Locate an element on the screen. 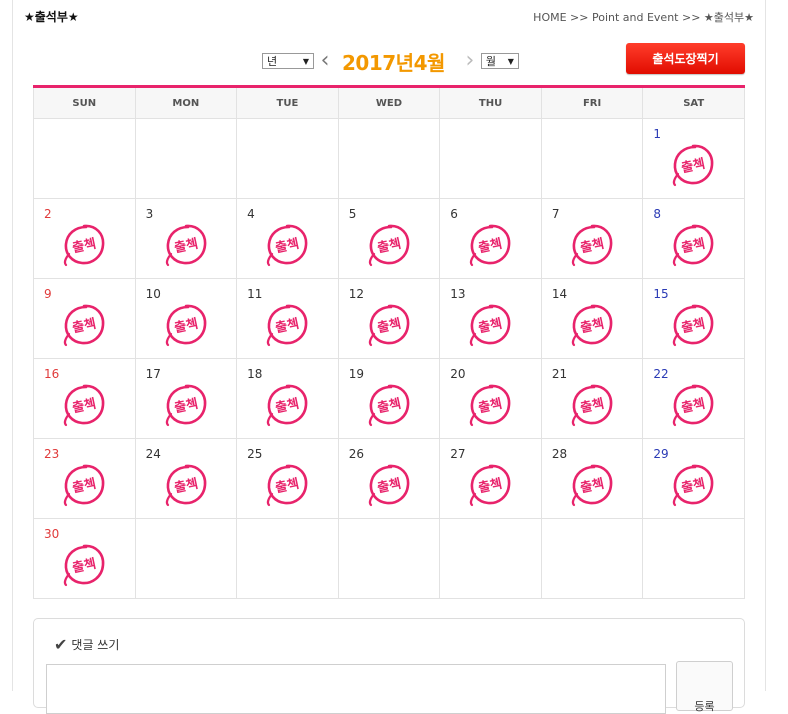 The width and height of the screenshot is (788, 714). calendar-day-cell: 16 출첵 is located at coordinates (84, 398).